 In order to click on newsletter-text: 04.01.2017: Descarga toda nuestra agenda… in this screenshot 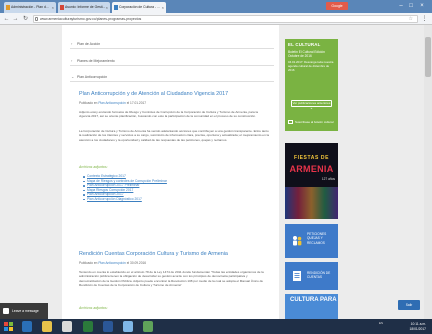, I will do `click(311, 66)`.